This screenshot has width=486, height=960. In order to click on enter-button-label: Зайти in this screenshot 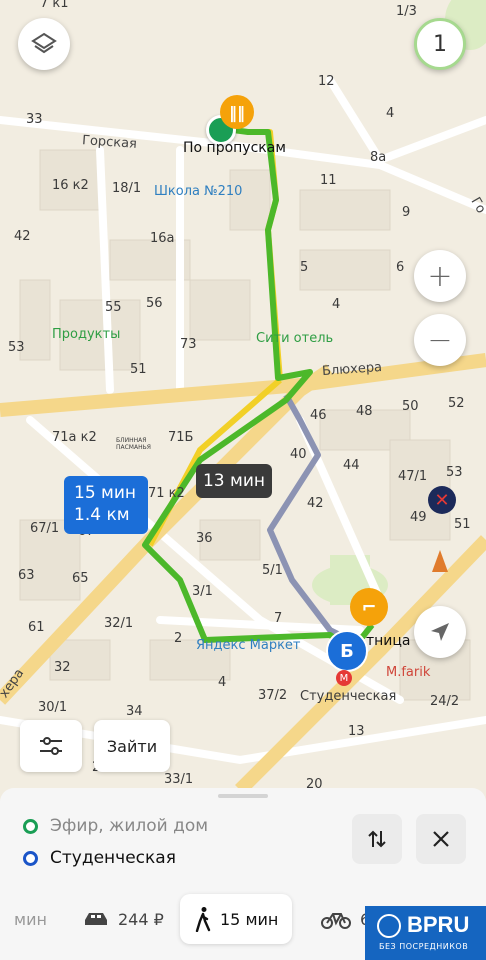, I will do `click(132, 746)`.